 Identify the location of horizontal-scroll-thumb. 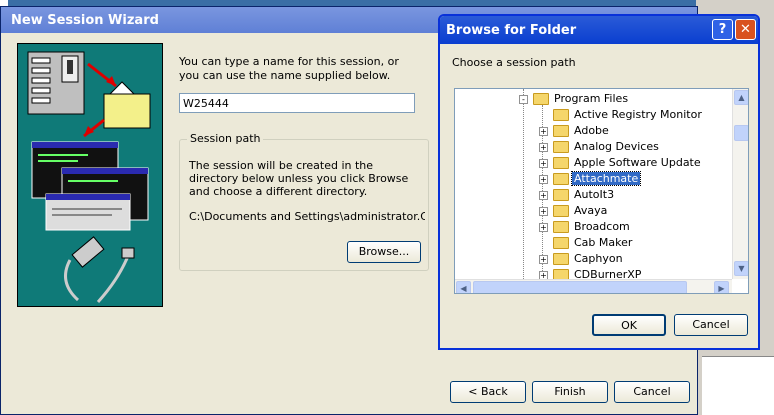
(580, 287).